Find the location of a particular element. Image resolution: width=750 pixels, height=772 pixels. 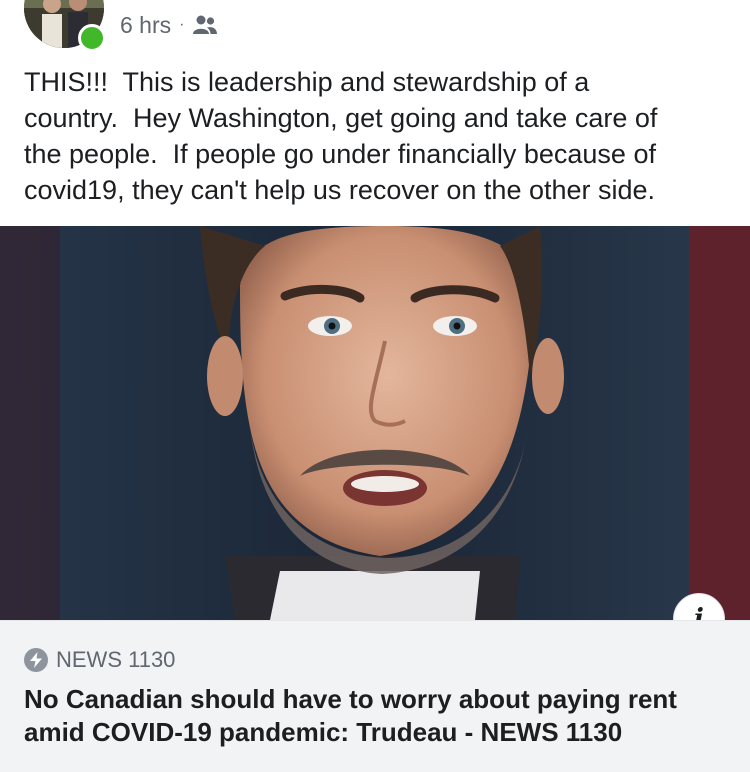

link-source: NEWS 1130 is located at coordinates (99, 660).